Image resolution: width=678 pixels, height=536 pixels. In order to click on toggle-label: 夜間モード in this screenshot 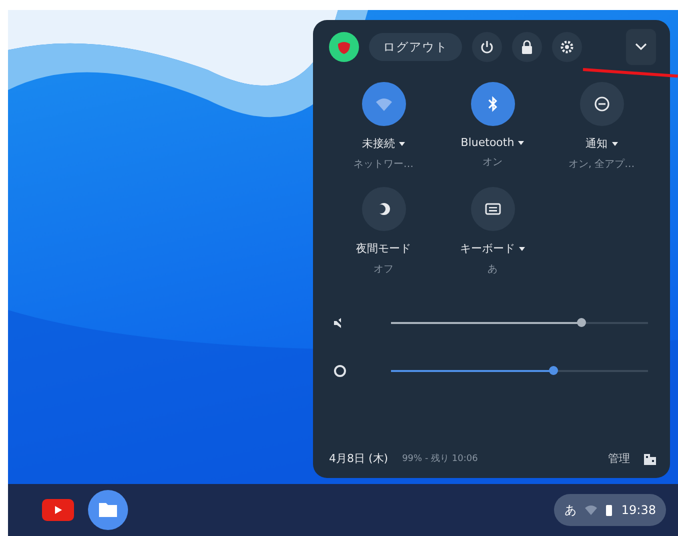, I will do `click(383, 248)`.